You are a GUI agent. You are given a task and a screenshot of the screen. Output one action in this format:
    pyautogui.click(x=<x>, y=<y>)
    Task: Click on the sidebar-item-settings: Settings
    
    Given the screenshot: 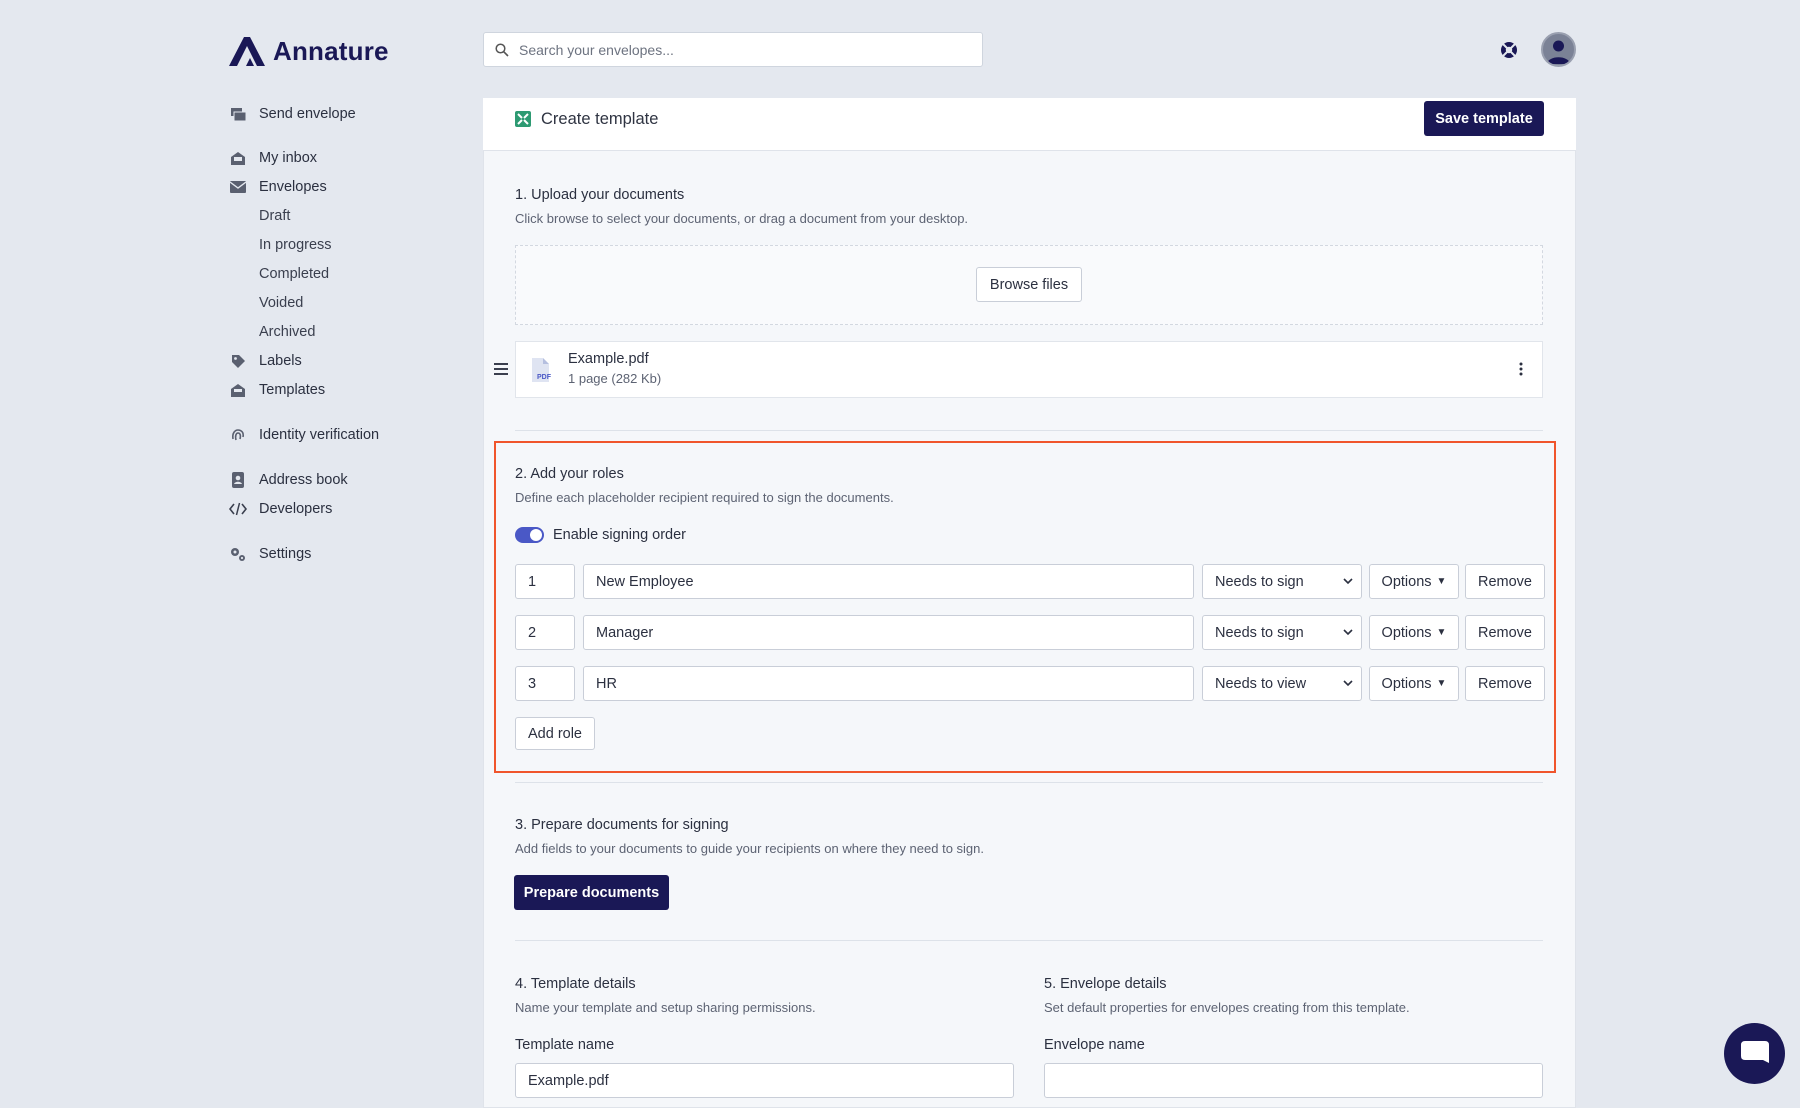 What is the action you would take?
    pyautogui.click(x=270, y=554)
    